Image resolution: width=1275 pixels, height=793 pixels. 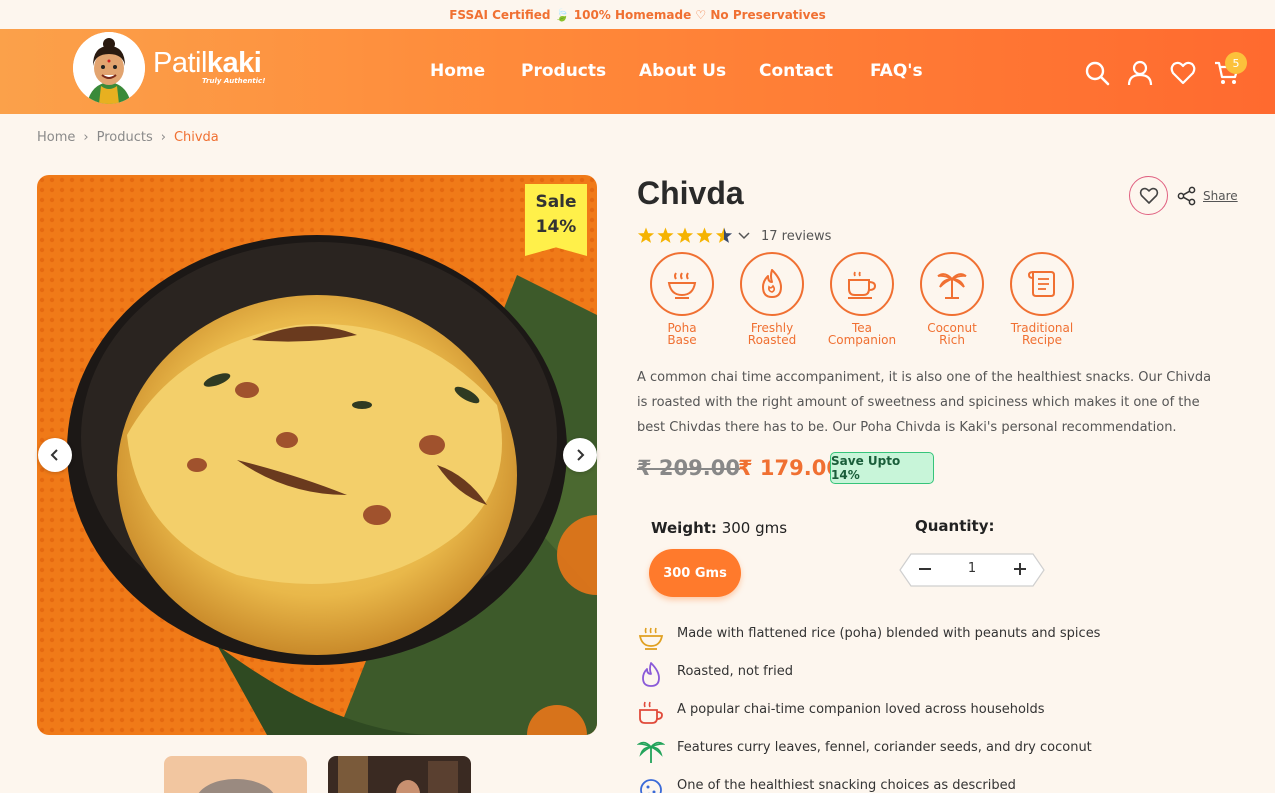 I want to click on brand-tagline: Truly Authentic!, so click(x=234, y=81).